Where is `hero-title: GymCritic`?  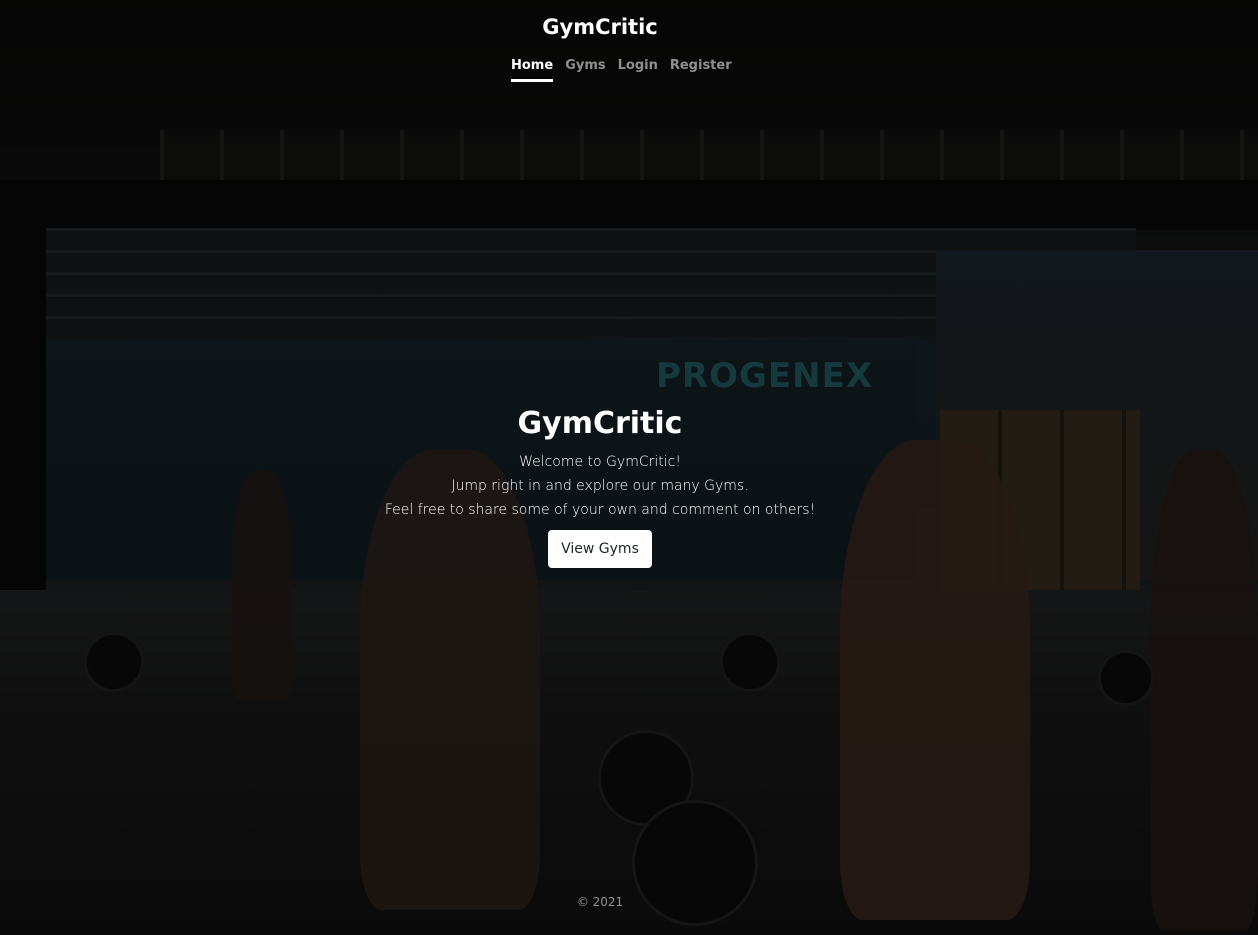
hero-title: GymCritic is located at coordinates (600, 423).